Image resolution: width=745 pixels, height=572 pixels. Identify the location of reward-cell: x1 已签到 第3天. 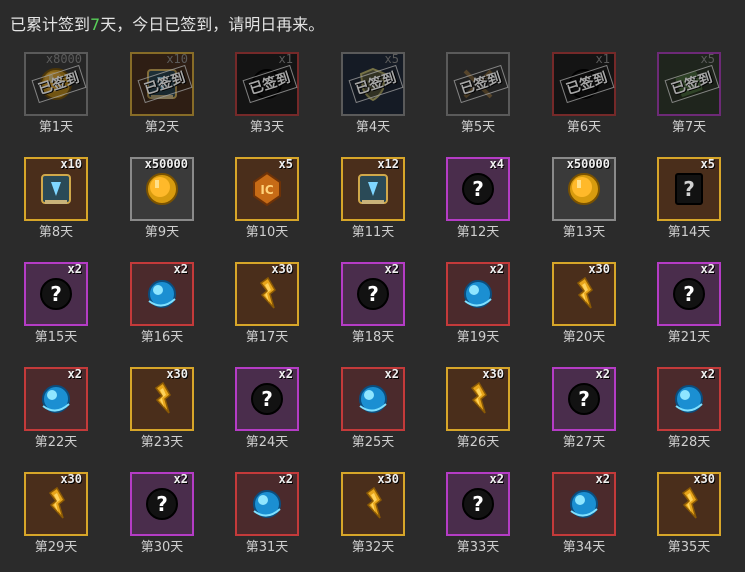
(269, 102).